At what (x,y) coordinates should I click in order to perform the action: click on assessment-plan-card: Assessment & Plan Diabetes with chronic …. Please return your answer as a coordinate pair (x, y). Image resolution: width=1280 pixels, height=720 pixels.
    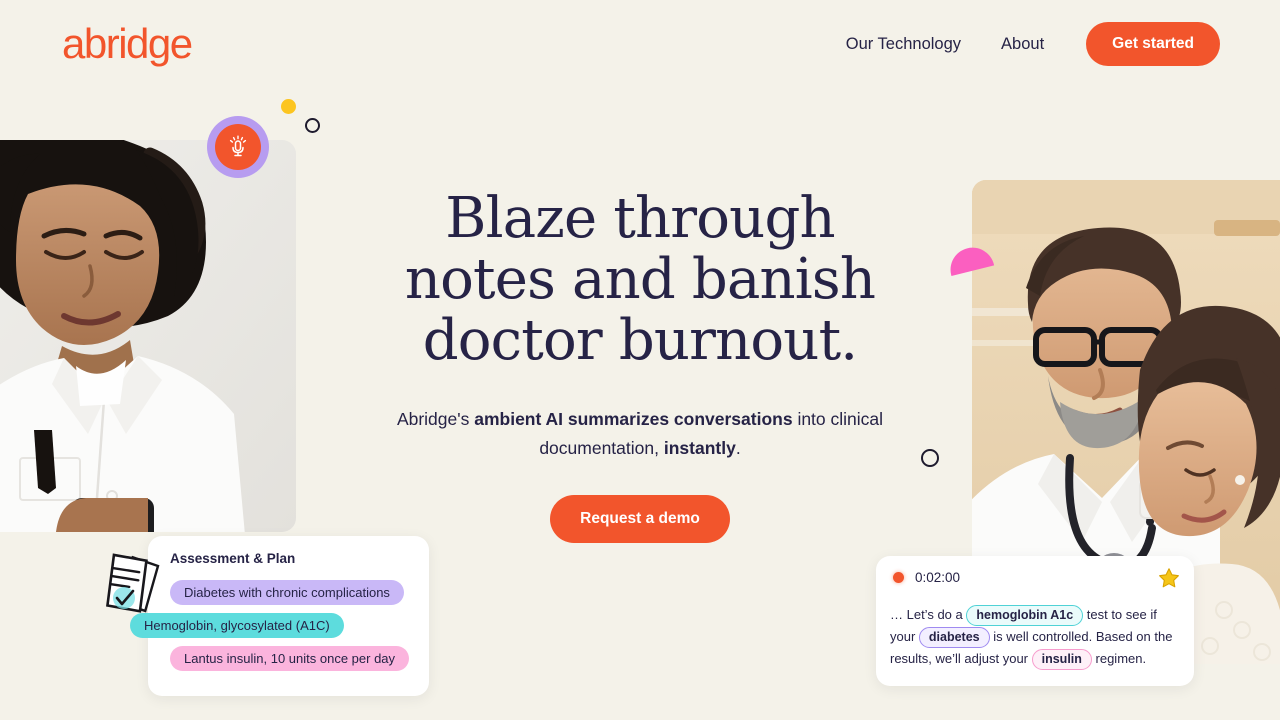
    Looking at the image, I should click on (279, 616).